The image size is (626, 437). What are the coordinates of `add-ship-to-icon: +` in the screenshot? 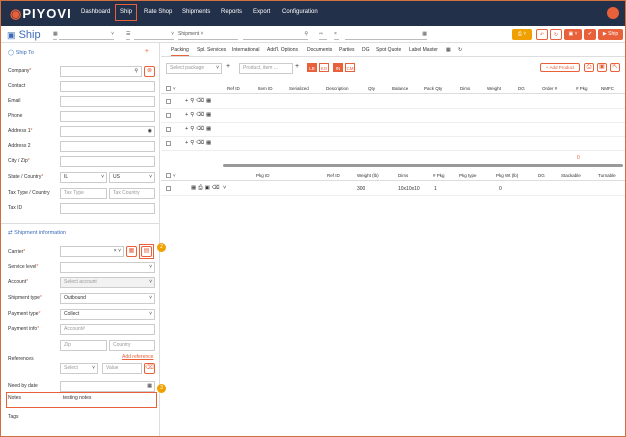 It's located at (147, 51).